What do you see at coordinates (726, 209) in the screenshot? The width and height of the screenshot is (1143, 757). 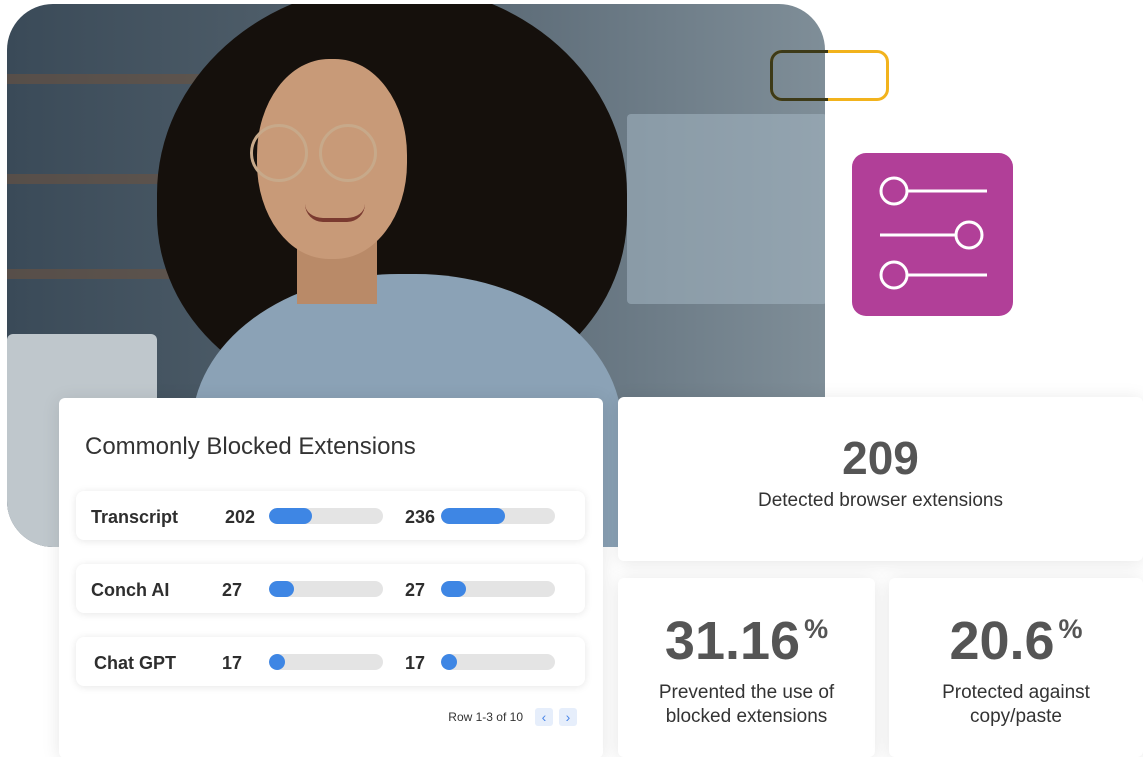 I see `background-window` at bounding box center [726, 209].